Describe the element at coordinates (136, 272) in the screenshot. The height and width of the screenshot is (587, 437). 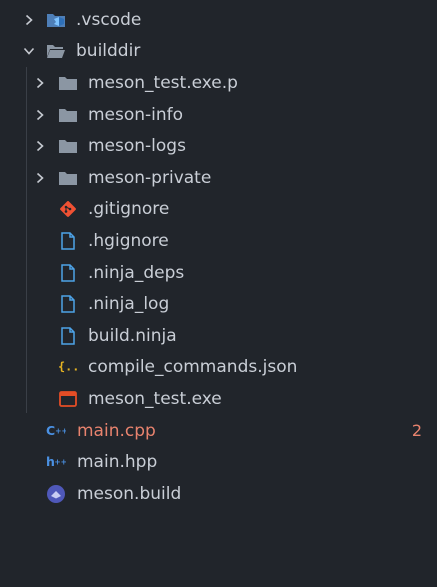
I see `tree-item-label: .ninja_deps` at that location.